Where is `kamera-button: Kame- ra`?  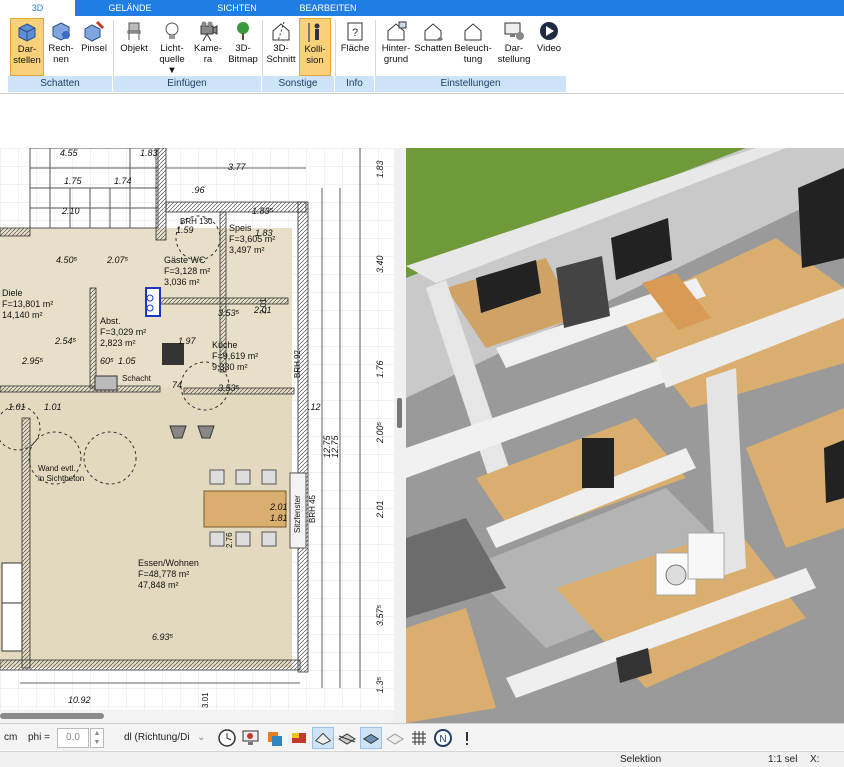
kamera-button: Kame- ra is located at coordinates (208, 47).